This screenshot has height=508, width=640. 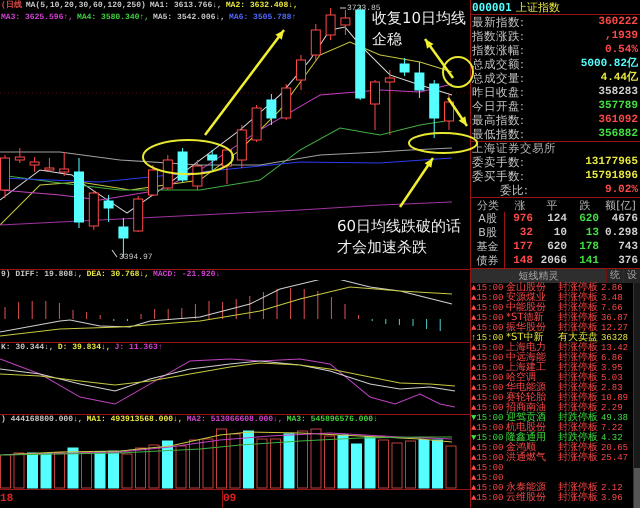 I want to click on toolbar-button: 设, so click(x=631, y=276).